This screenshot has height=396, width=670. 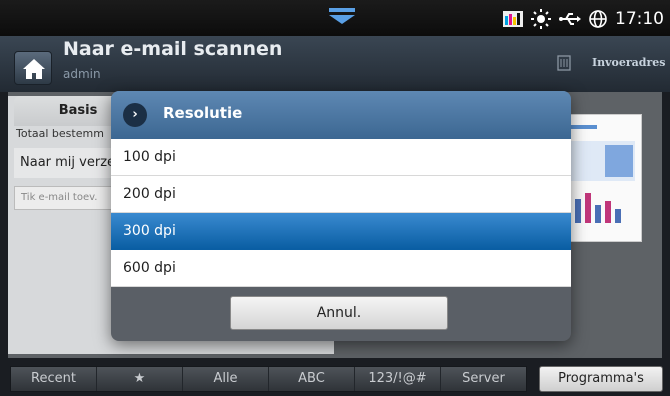 What do you see at coordinates (342, 16) in the screenshot?
I see `pull-down-handle-icon` at bounding box center [342, 16].